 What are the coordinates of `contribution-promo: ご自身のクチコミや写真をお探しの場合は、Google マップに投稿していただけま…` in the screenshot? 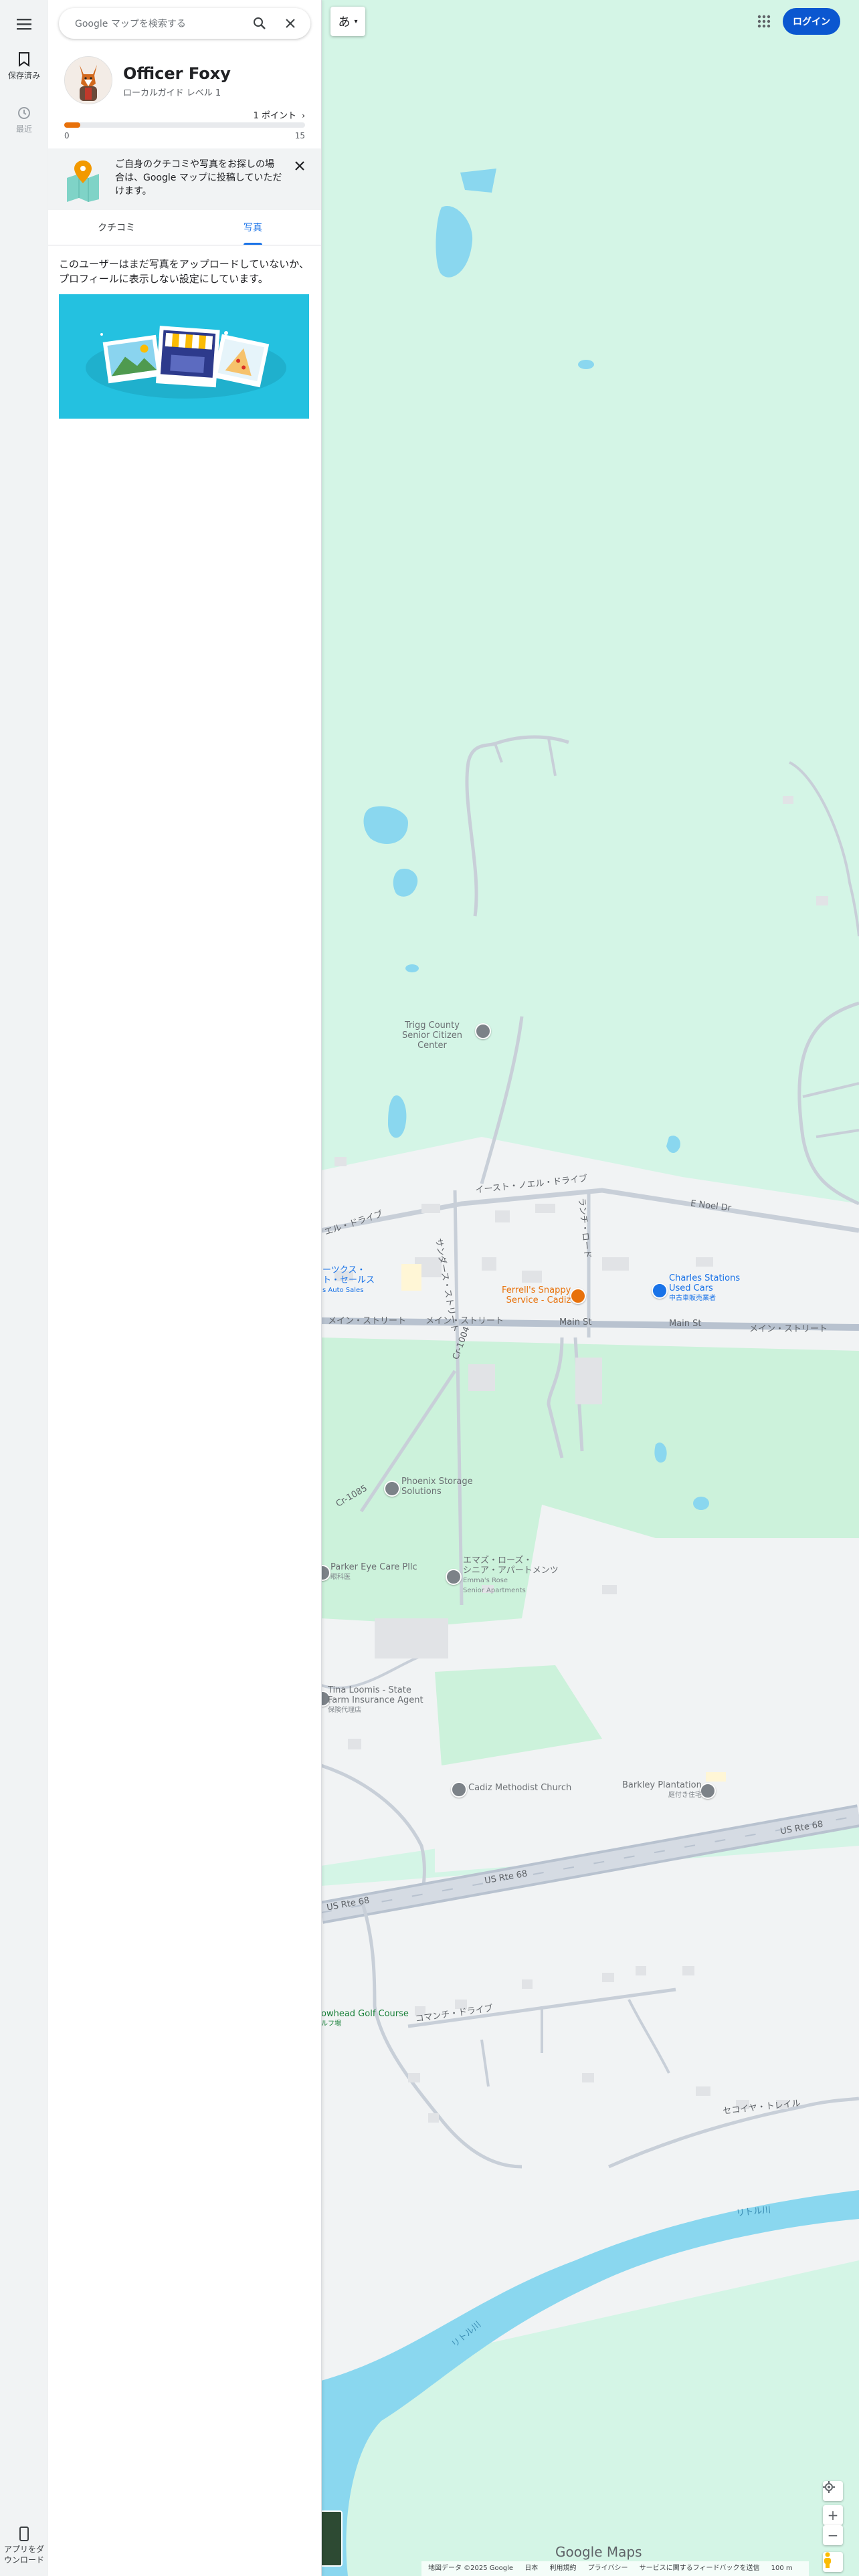 It's located at (185, 179).